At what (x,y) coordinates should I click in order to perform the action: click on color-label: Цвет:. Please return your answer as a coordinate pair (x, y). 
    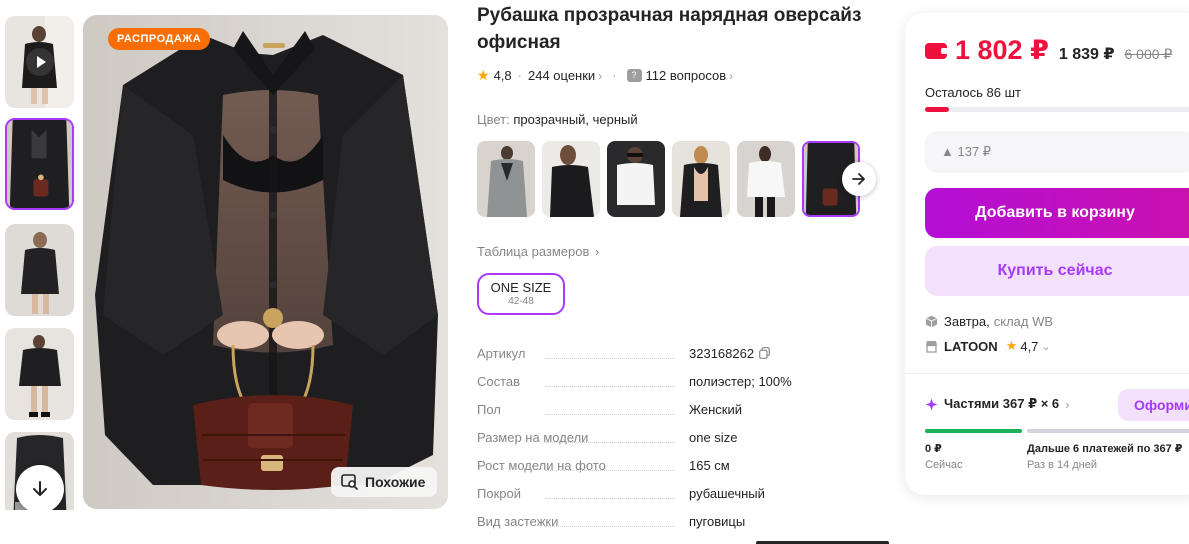
    Looking at the image, I should click on (493, 119).